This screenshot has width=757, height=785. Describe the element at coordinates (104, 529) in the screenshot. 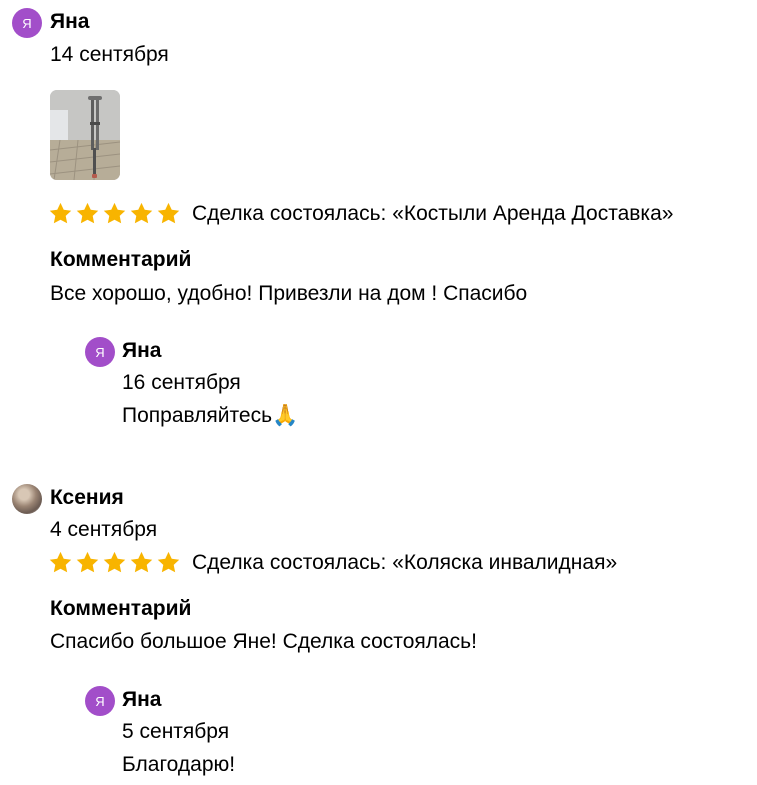

I see `review-date: 4 сентября` at that location.